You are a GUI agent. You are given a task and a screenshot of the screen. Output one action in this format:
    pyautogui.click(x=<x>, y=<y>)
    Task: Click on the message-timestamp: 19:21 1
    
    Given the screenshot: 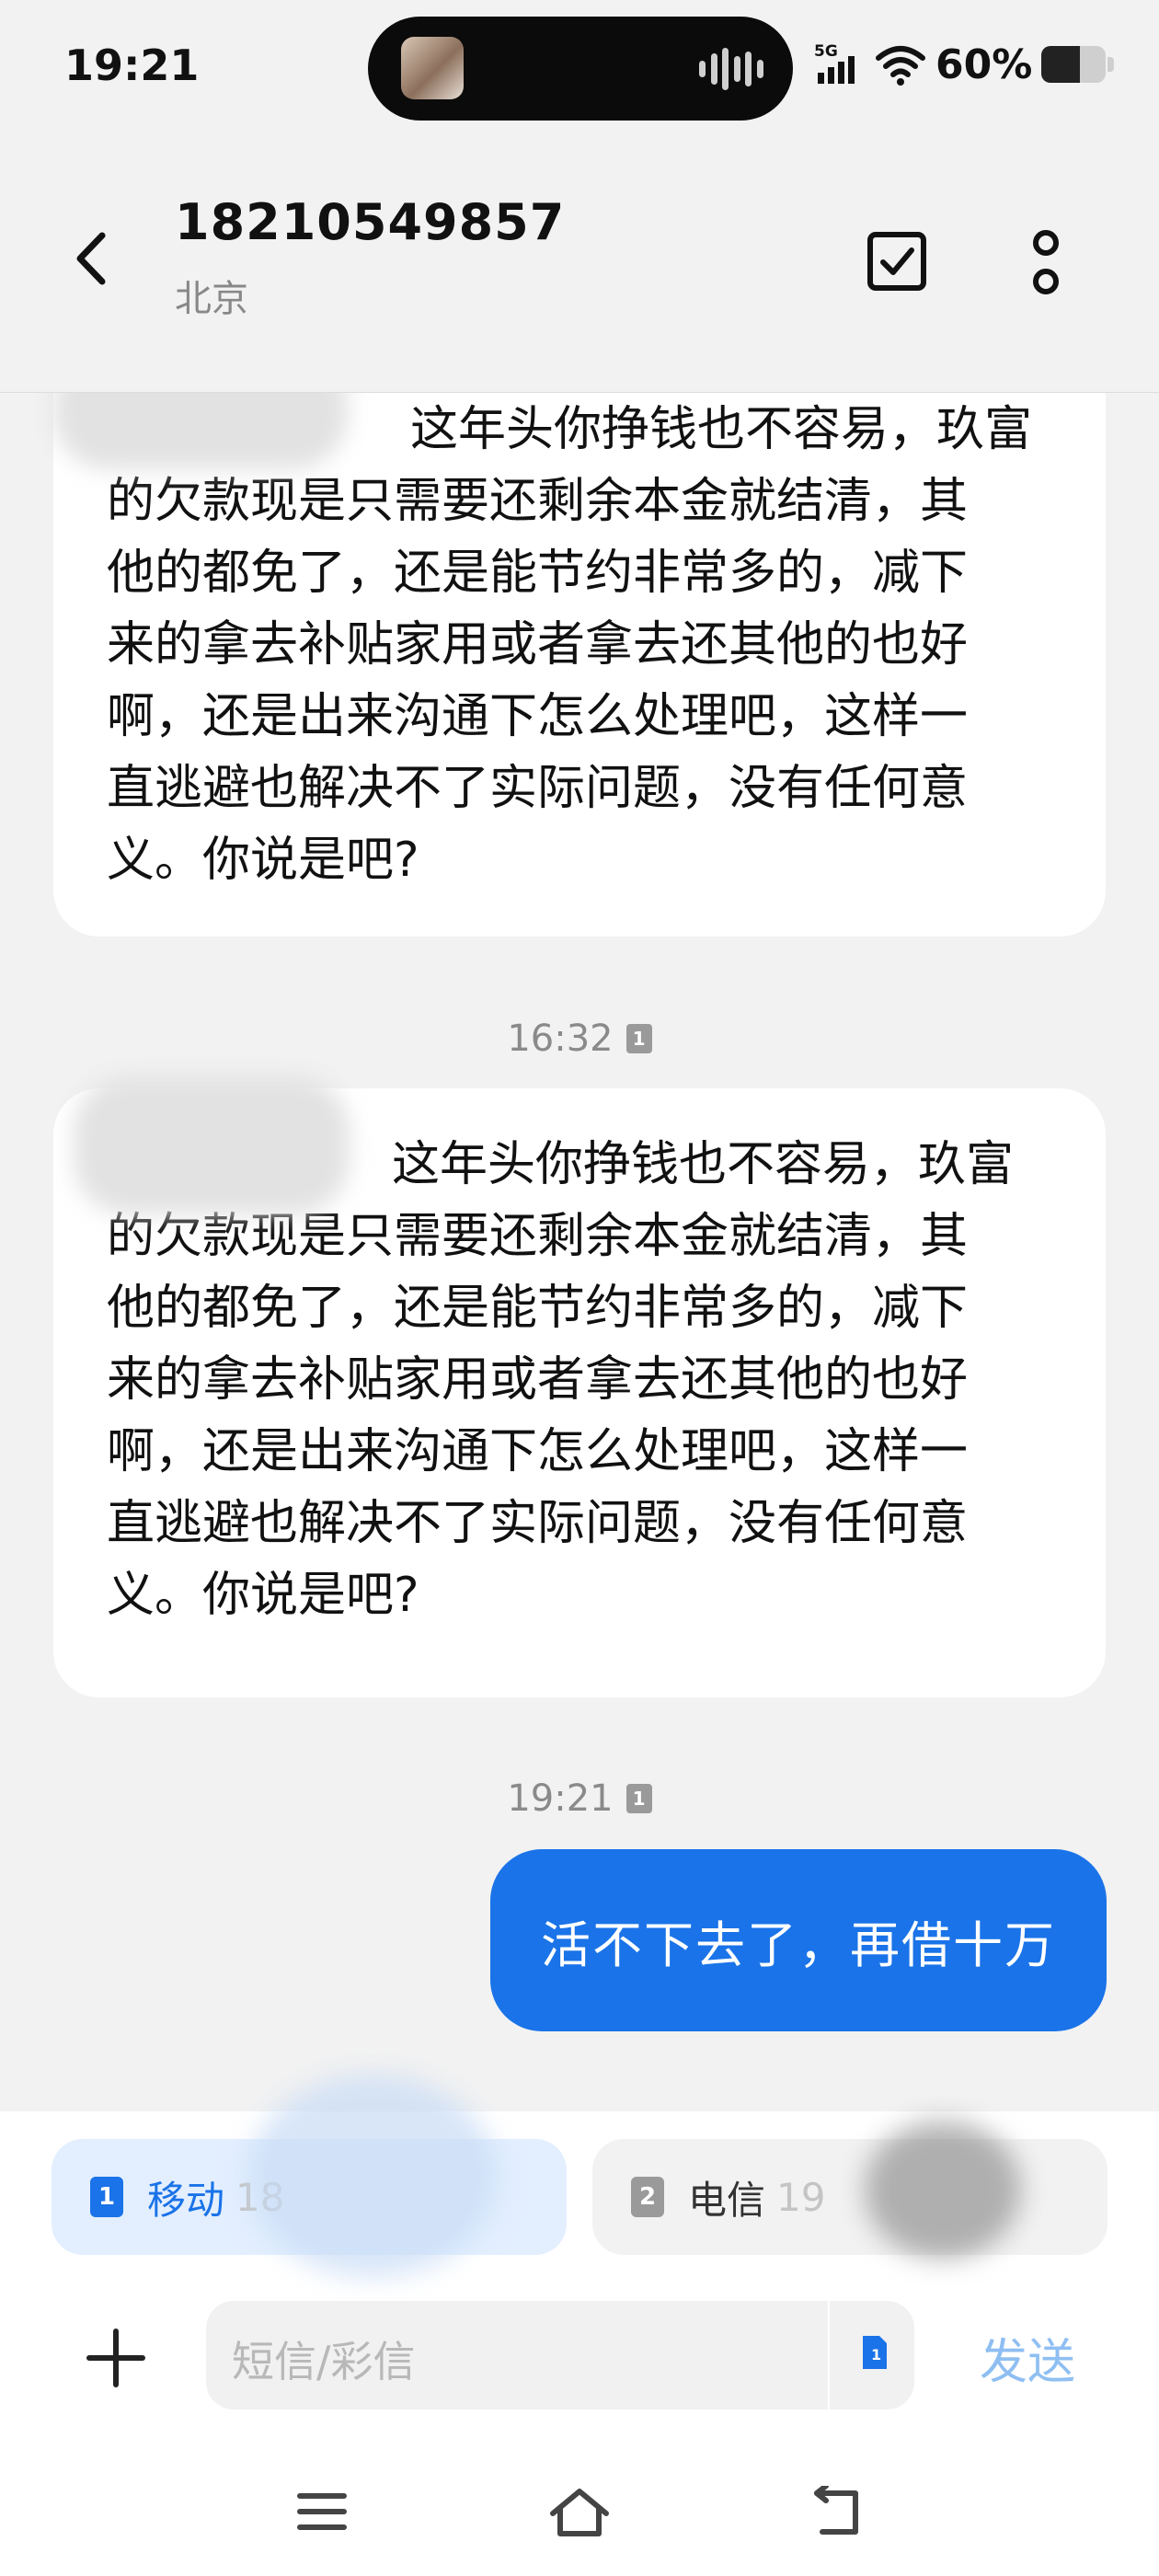 What is the action you would take?
    pyautogui.click(x=579, y=1798)
    